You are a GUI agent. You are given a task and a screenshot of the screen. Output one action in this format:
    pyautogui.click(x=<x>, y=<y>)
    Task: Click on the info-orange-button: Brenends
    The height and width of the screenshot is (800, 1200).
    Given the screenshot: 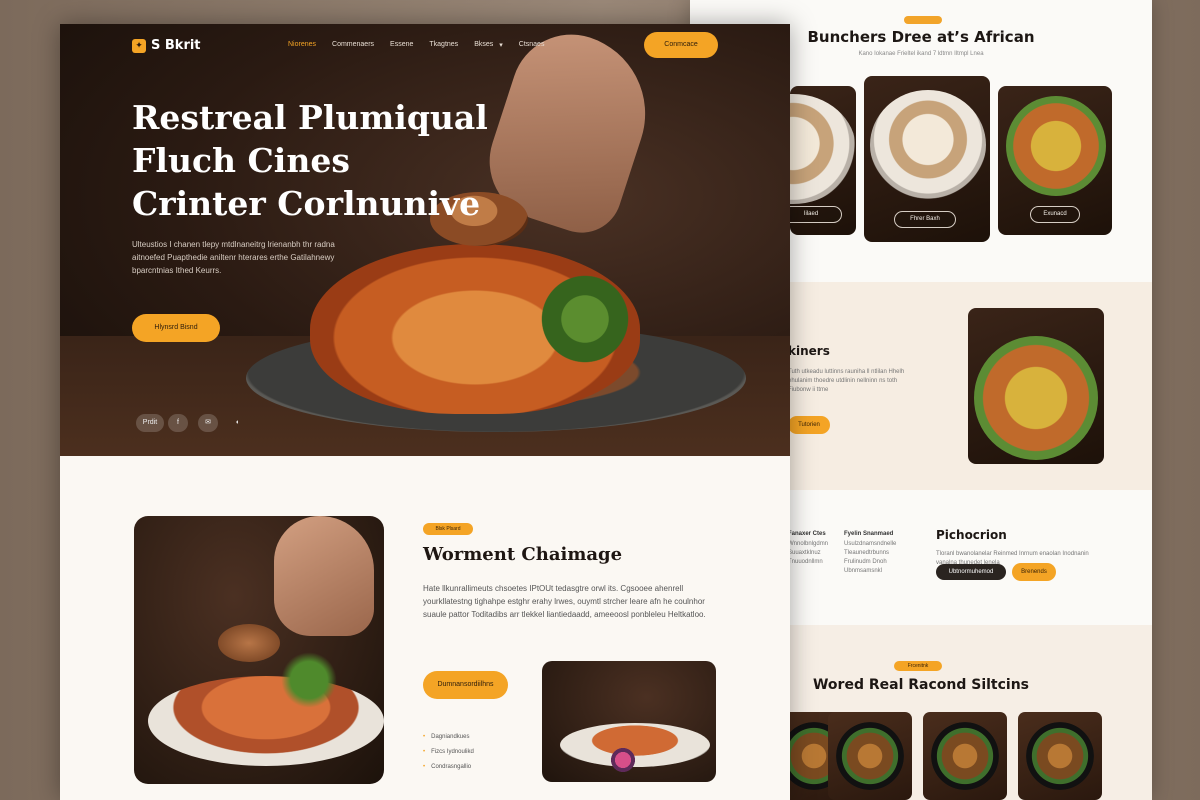 What is the action you would take?
    pyautogui.click(x=1034, y=572)
    